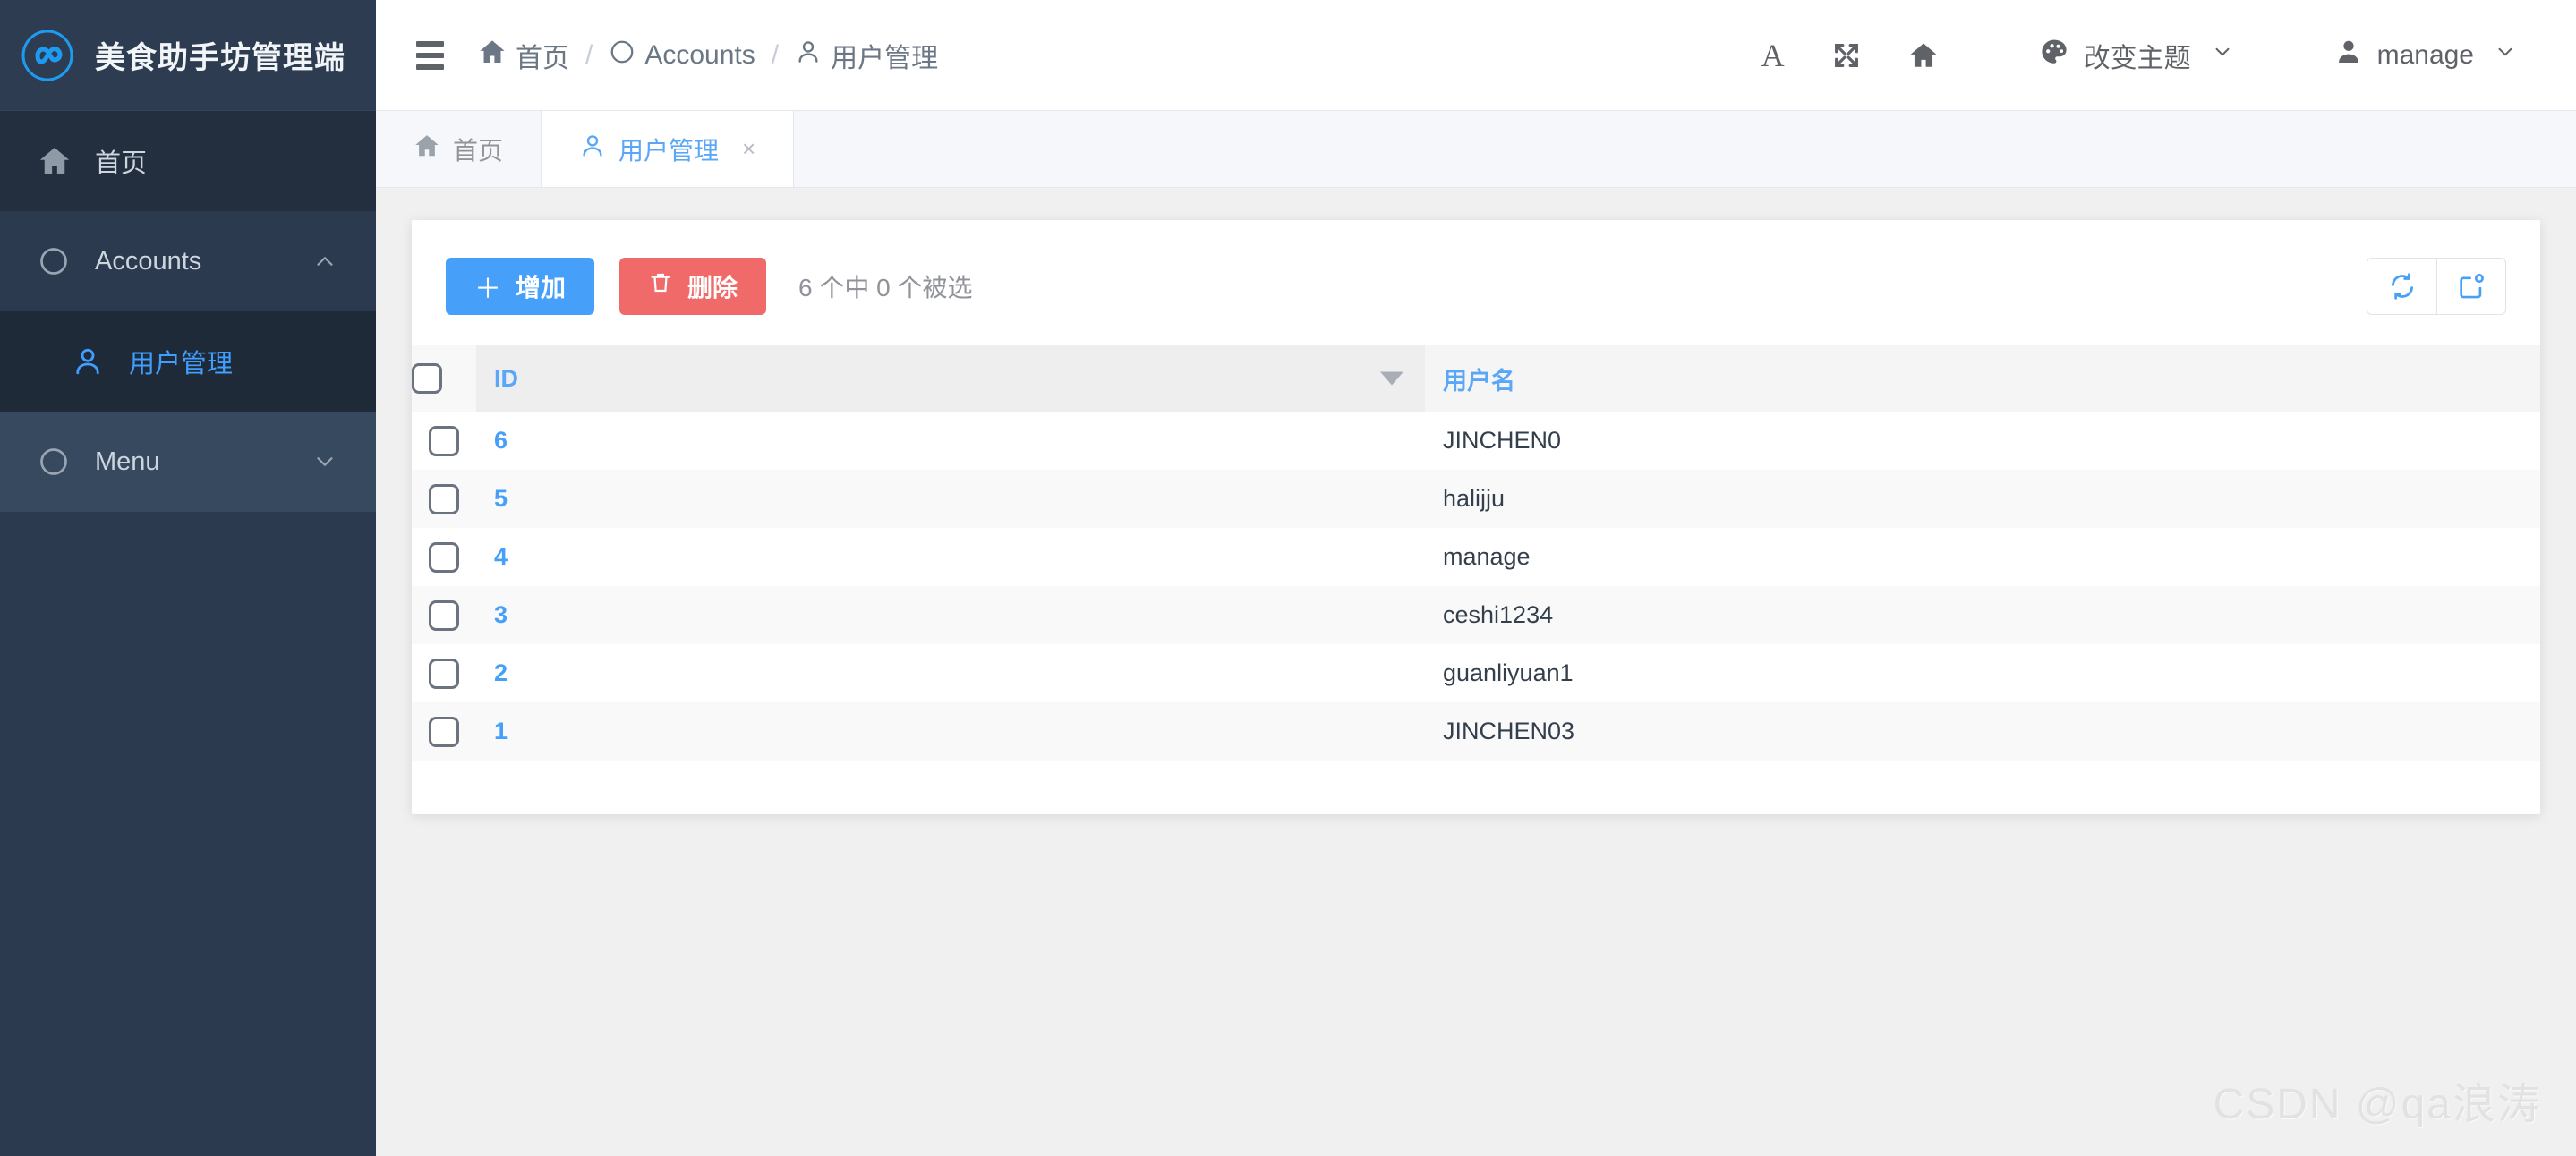 This screenshot has width=2576, height=1156. Describe the element at coordinates (2054, 55) in the screenshot. I see `palette-icon` at that location.